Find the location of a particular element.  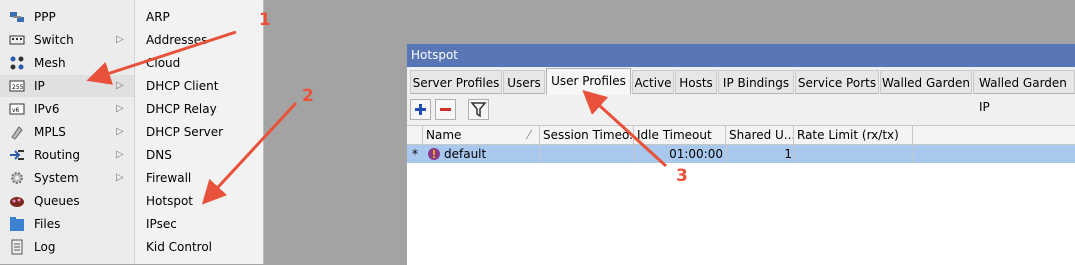

menu-item-queues: Queues is located at coordinates (67, 201).